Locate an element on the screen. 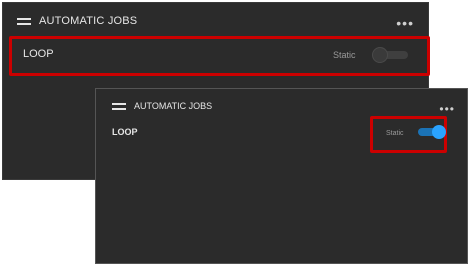  static-toggle-off is located at coordinates (390, 55).